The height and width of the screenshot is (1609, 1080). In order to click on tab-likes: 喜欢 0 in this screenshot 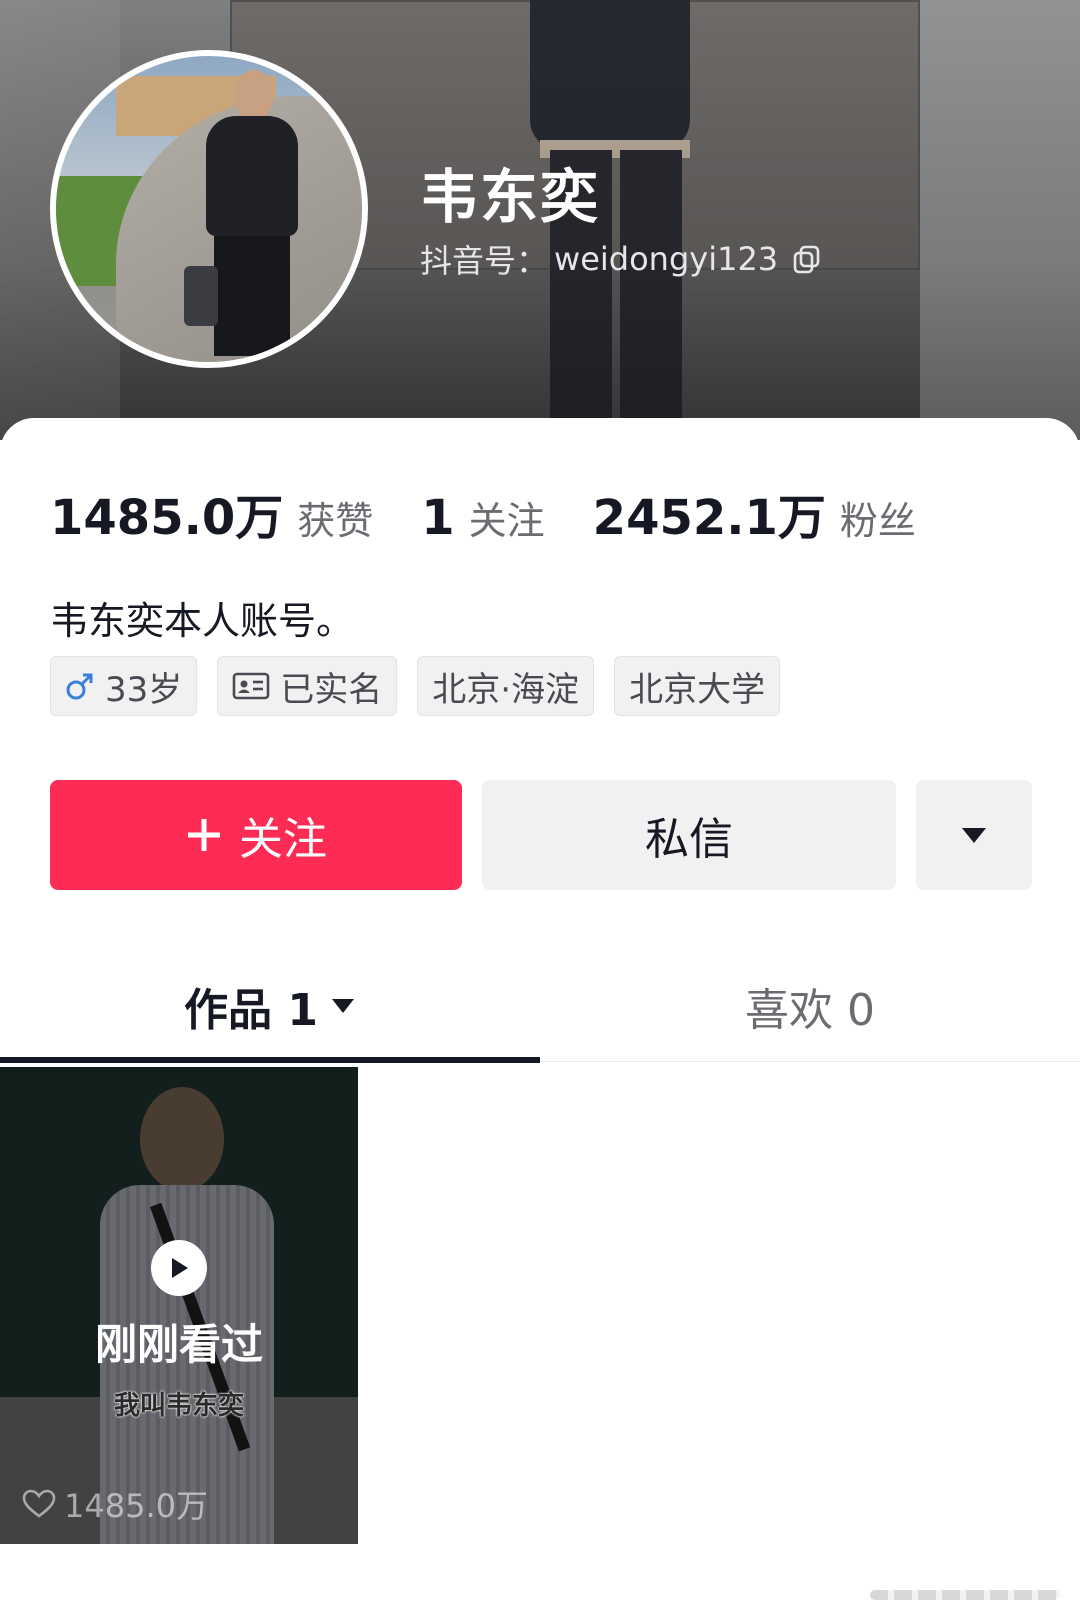, I will do `click(810, 1006)`.